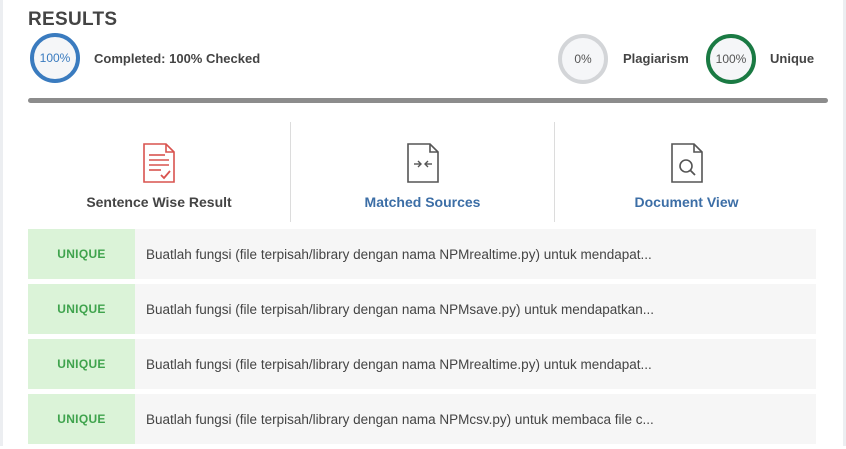 The image size is (846, 449). I want to click on unique-circle: 100%, so click(731, 59).